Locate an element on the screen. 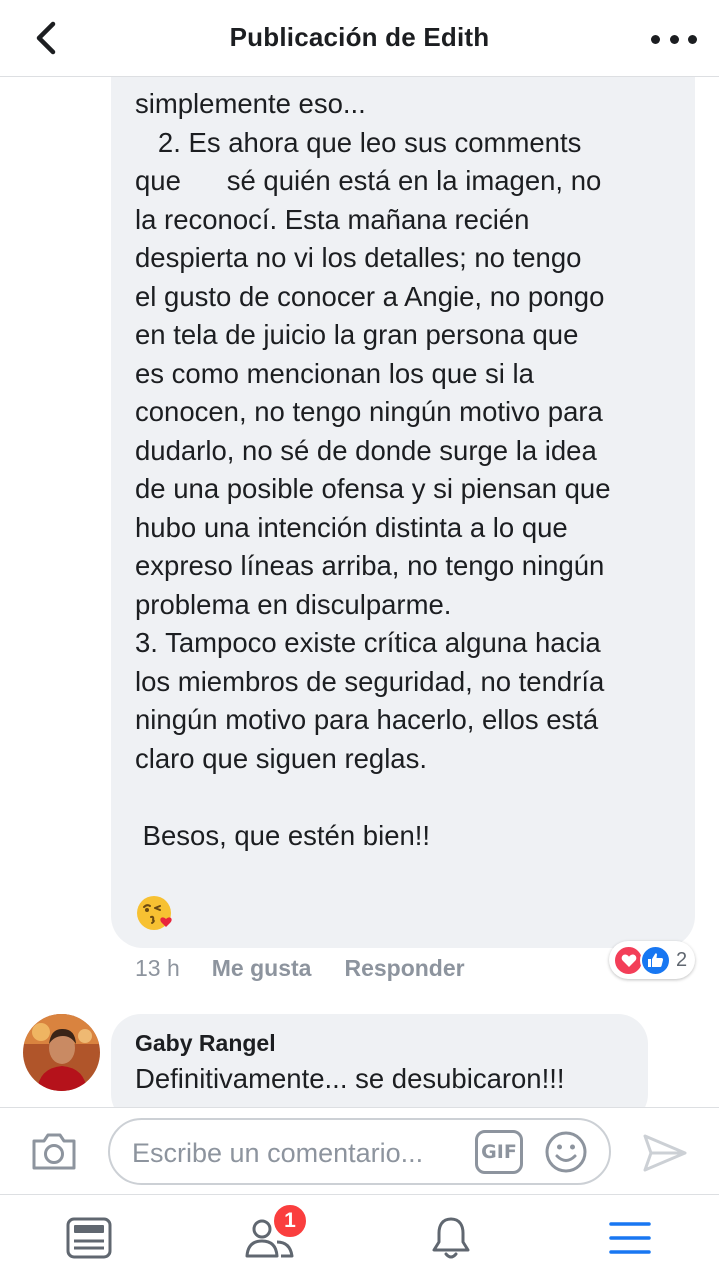  hamburger-menu-icon is located at coordinates (630, 1238).